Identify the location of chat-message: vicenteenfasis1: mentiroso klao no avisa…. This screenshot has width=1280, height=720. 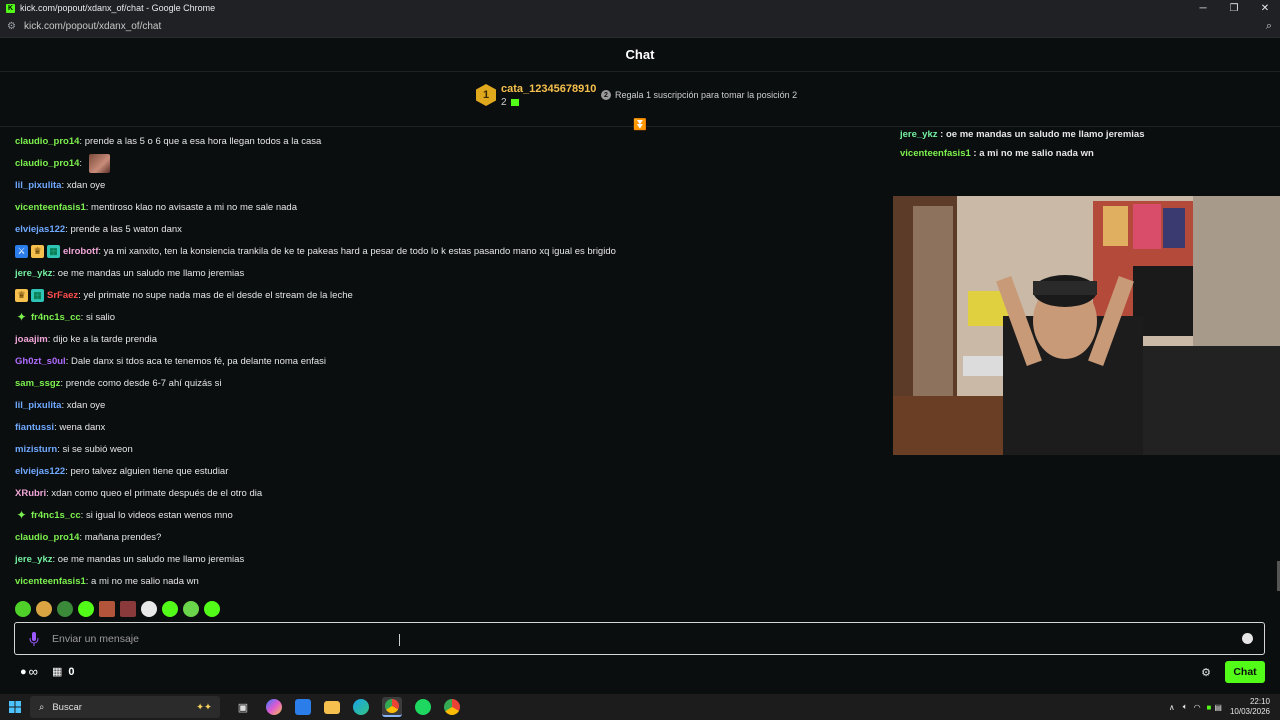
(450, 207).